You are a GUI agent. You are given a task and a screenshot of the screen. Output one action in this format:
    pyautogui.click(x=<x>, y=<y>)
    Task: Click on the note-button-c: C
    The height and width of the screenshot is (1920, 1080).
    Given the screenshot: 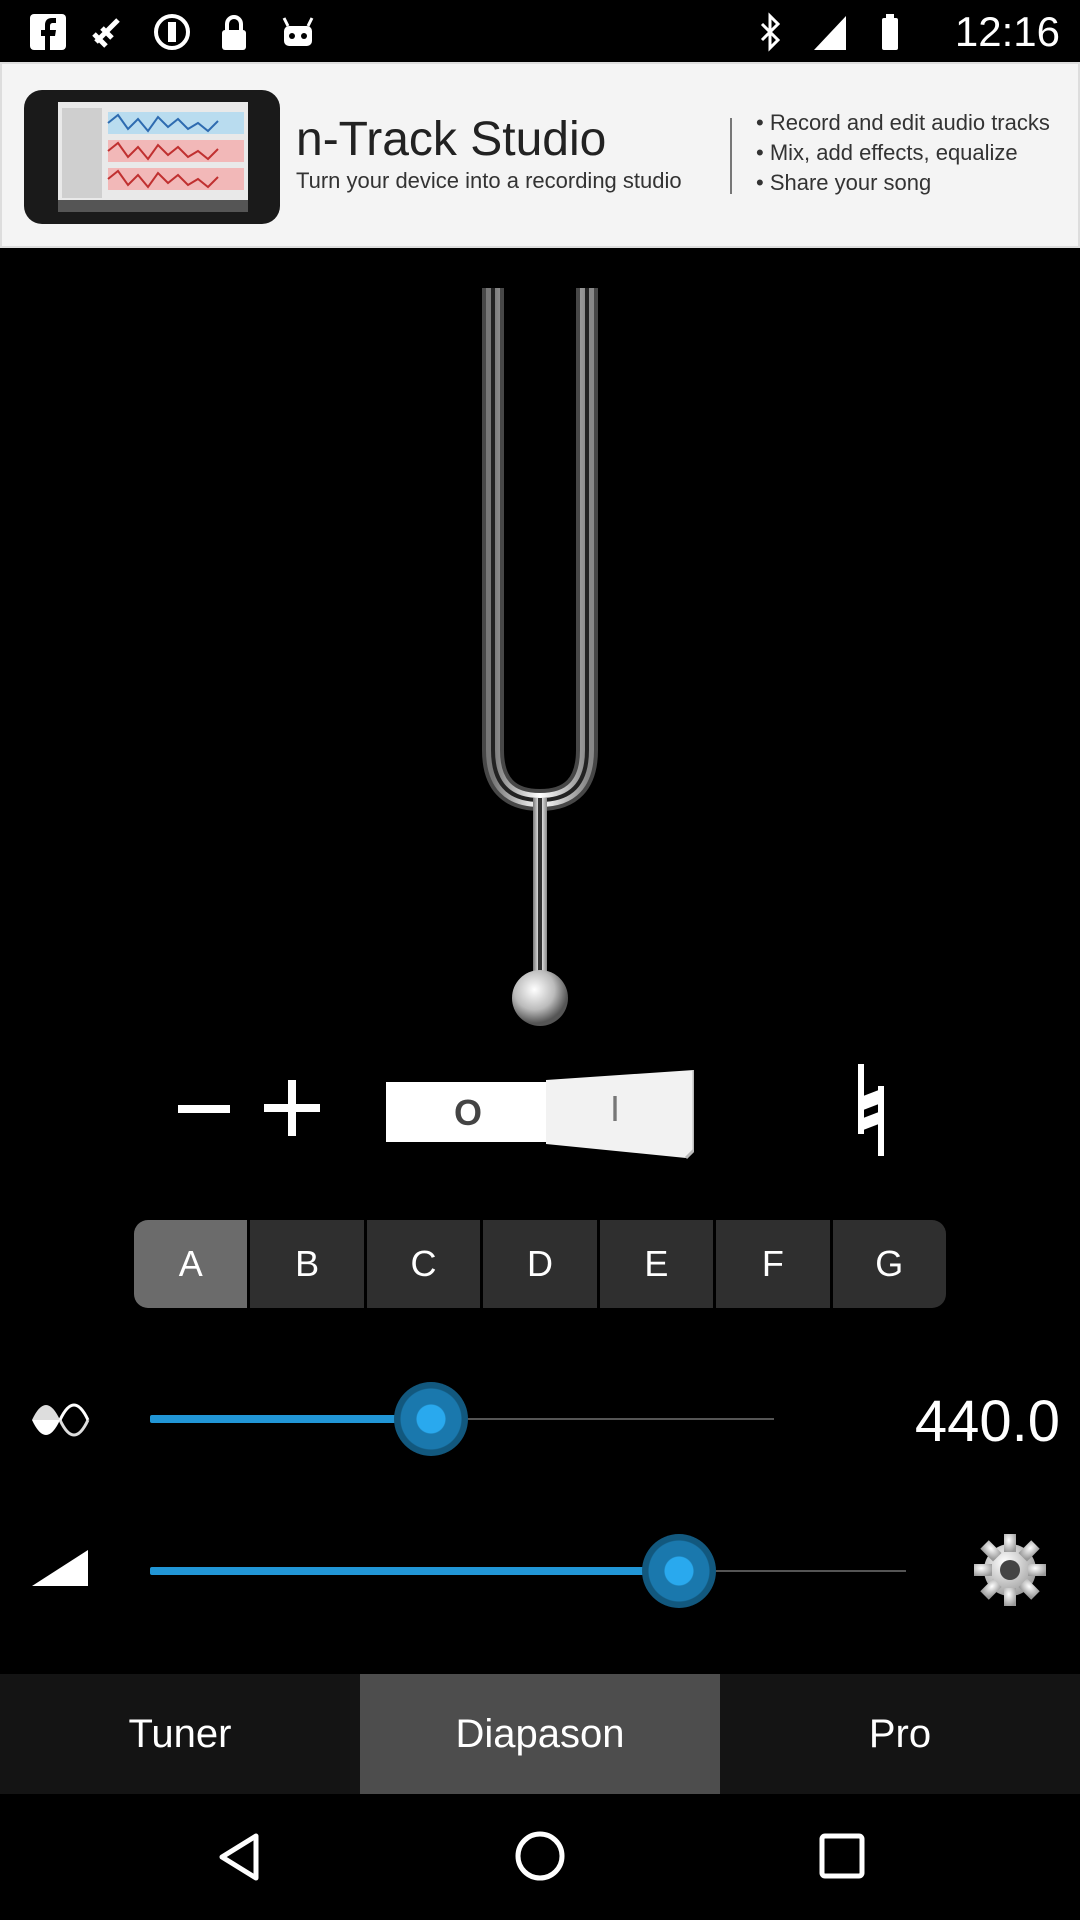 What is the action you would take?
    pyautogui.click(x=423, y=1264)
    